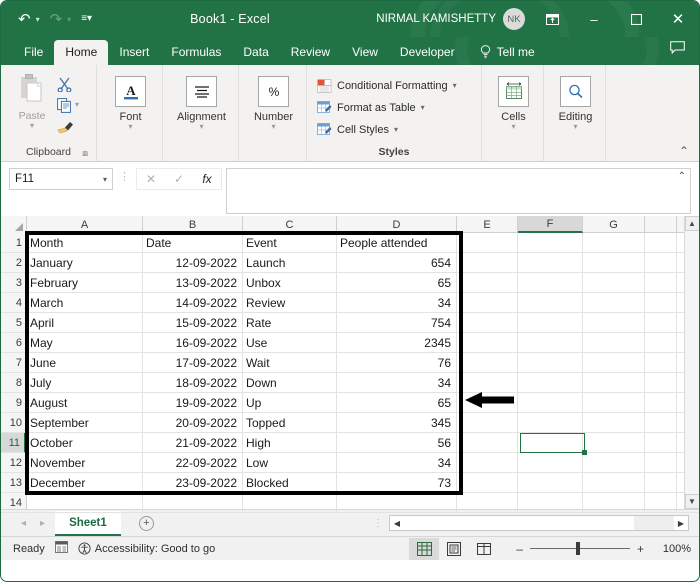 The image size is (700, 582). I want to click on cell-g5, so click(614, 322).